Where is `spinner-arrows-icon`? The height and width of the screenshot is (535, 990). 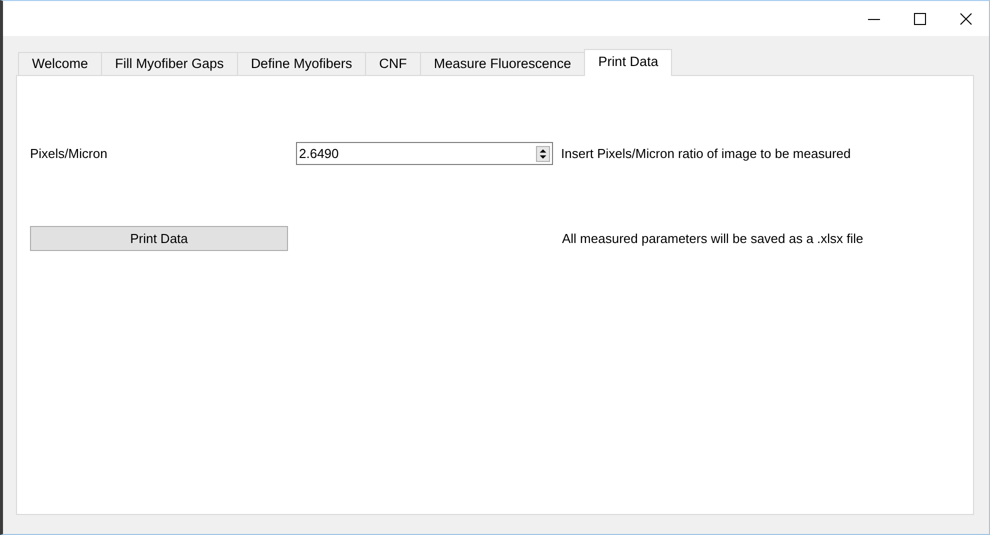
spinner-arrows-icon is located at coordinates (543, 154).